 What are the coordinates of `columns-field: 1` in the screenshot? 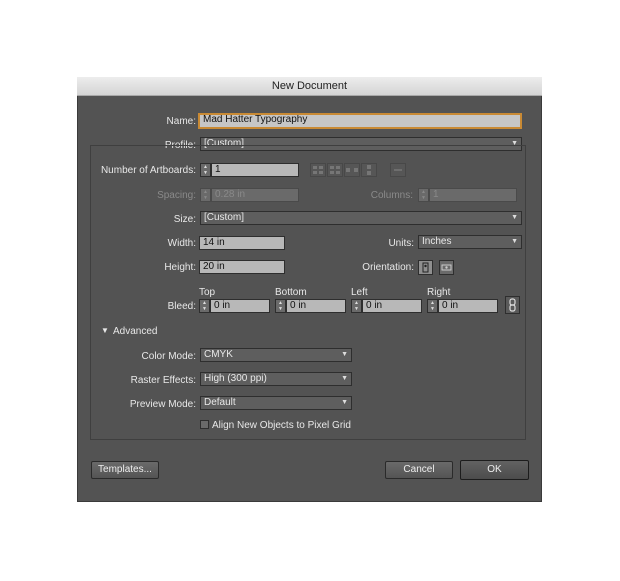 It's located at (473, 195).